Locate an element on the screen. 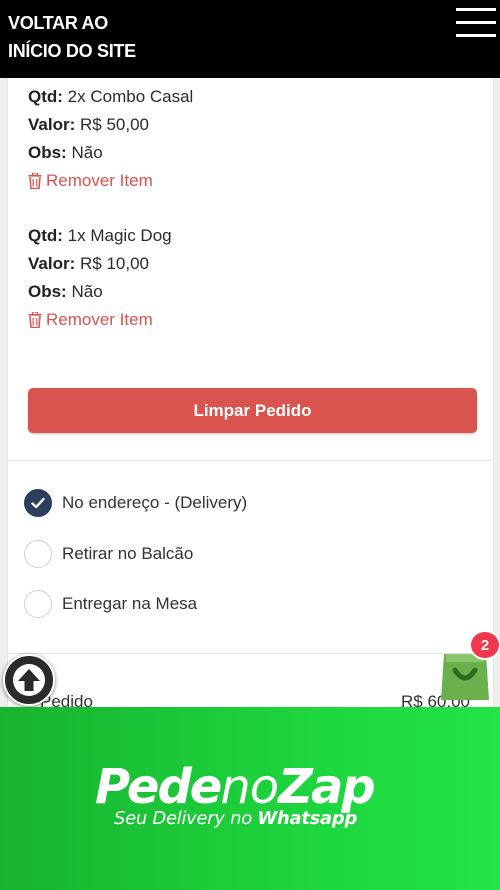 This screenshot has height=890, width=500. qtd-value: 2x Combo Casal is located at coordinates (130, 96).